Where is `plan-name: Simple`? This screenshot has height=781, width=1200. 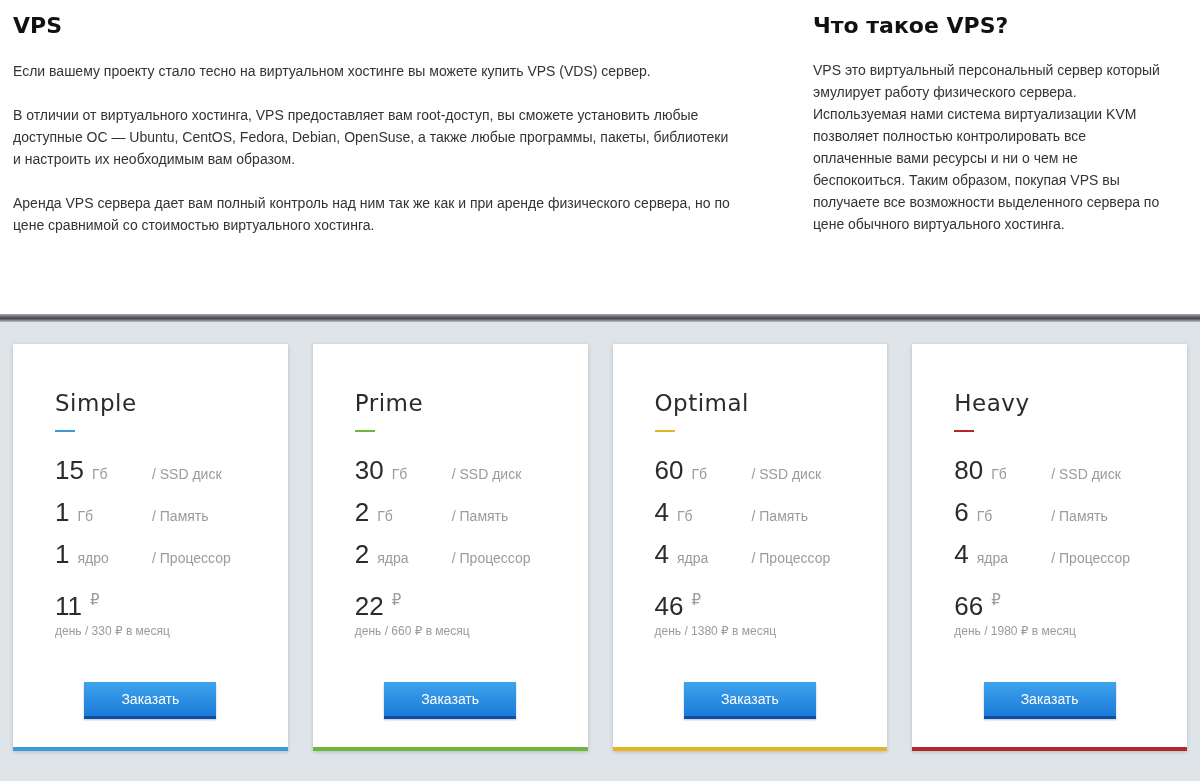 plan-name: Simple is located at coordinates (96, 403).